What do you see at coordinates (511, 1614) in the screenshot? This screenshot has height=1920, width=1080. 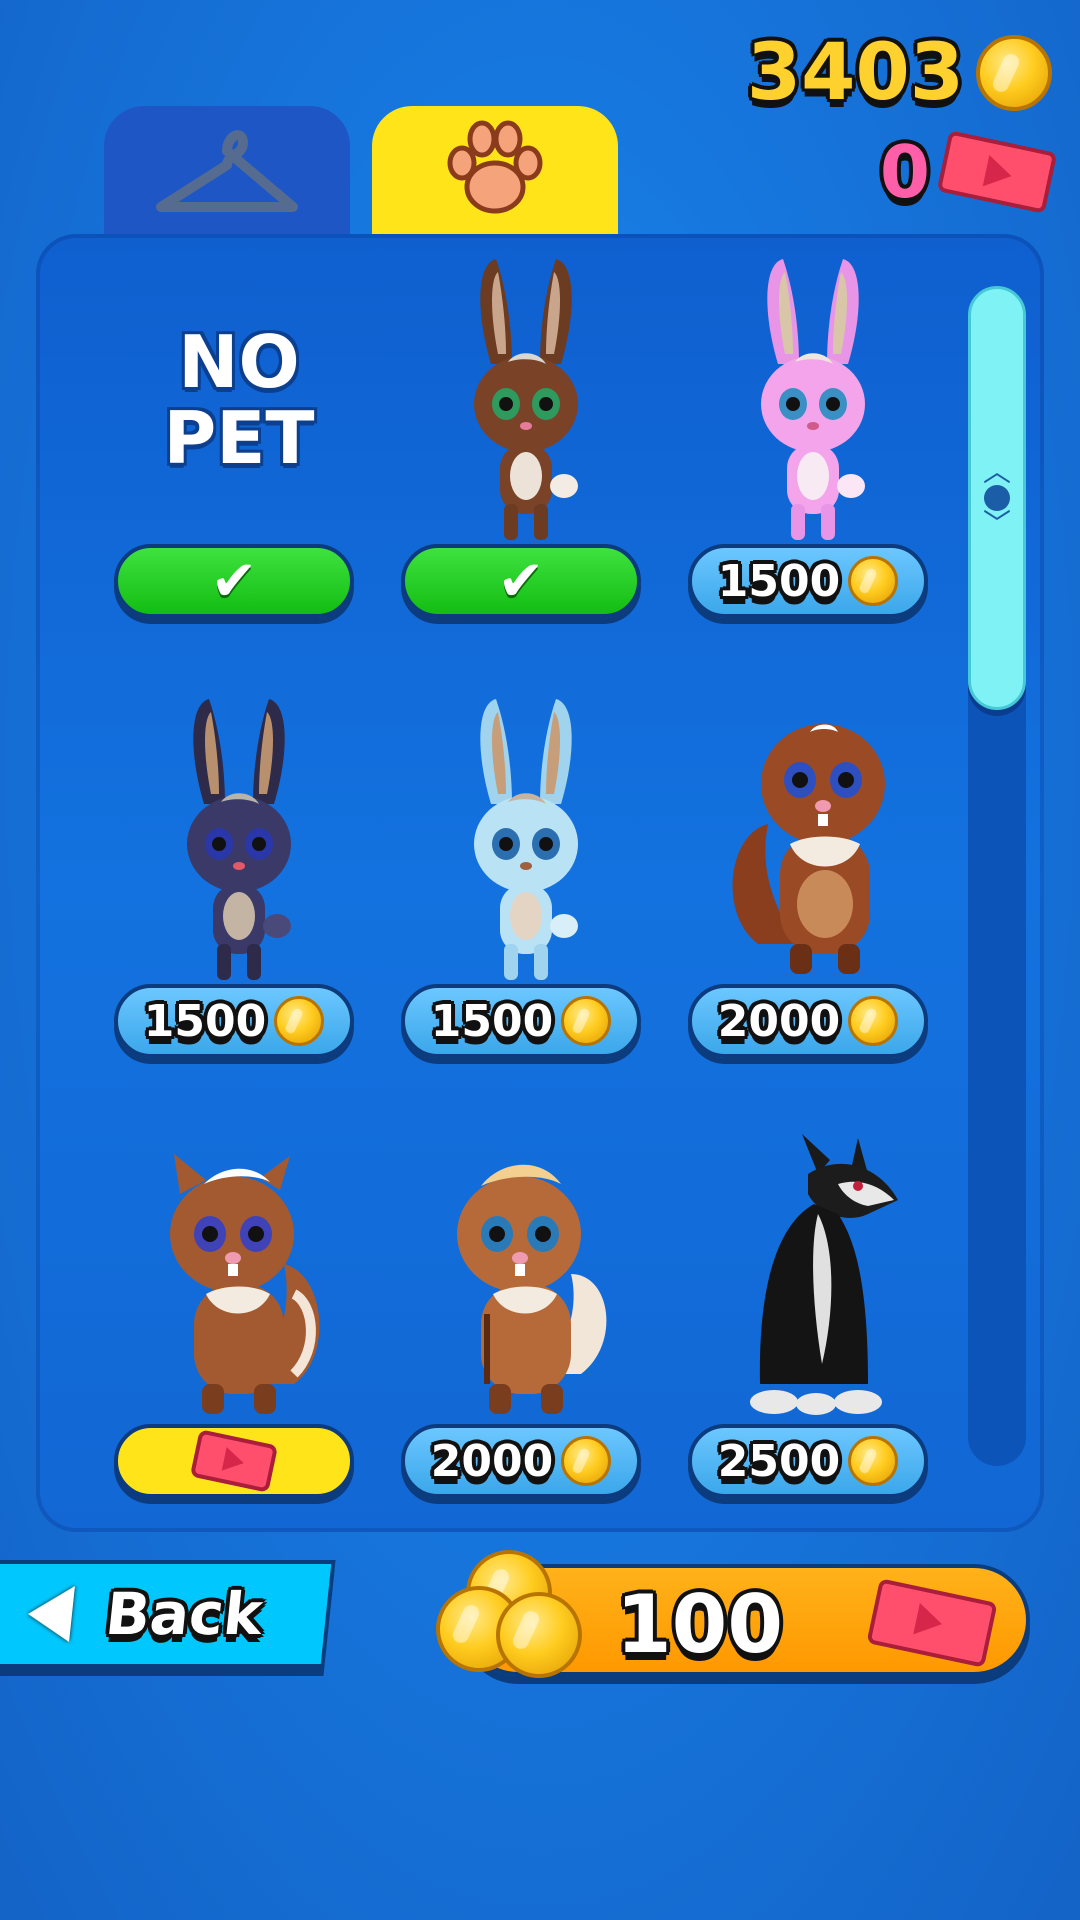 I see `coin-pile-icon` at bounding box center [511, 1614].